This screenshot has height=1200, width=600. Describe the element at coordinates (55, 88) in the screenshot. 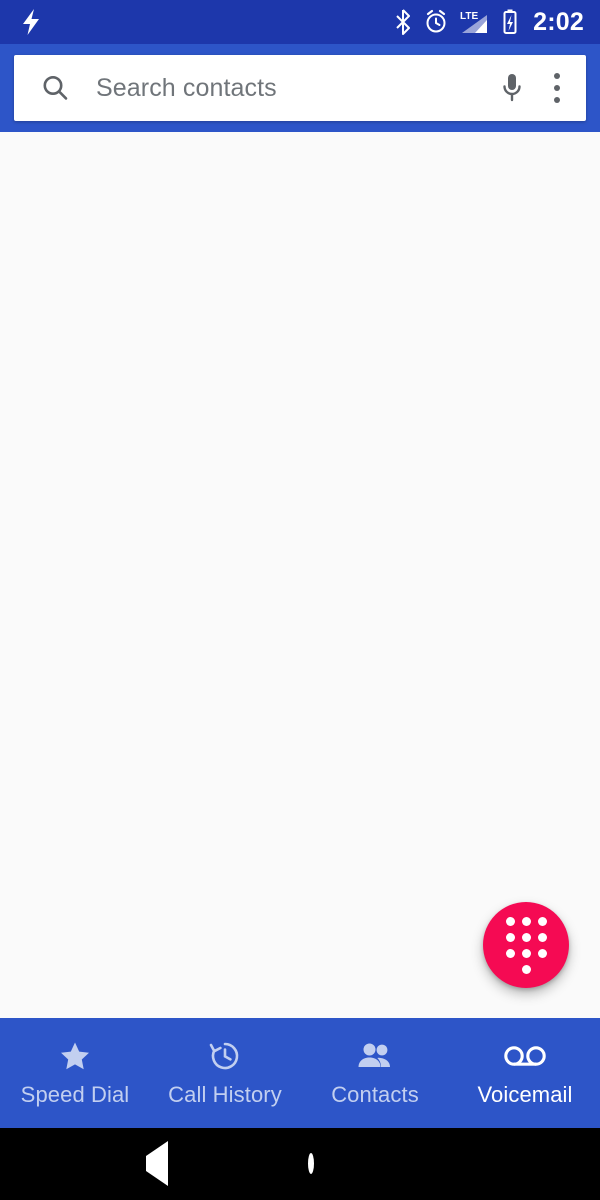

I see `search-icon` at that location.